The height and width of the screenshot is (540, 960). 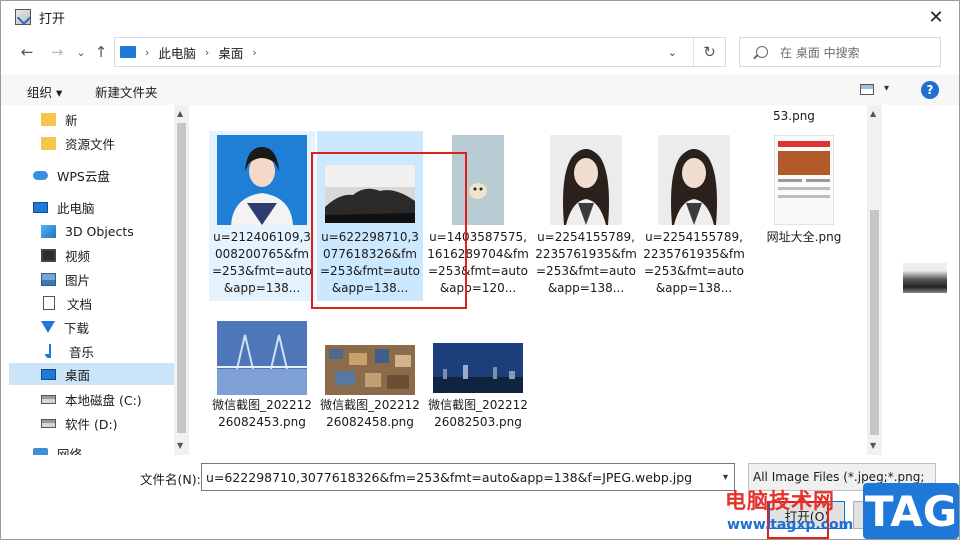 What do you see at coordinates (262, 358) in the screenshot?
I see `bridge-thumbnail` at bounding box center [262, 358].